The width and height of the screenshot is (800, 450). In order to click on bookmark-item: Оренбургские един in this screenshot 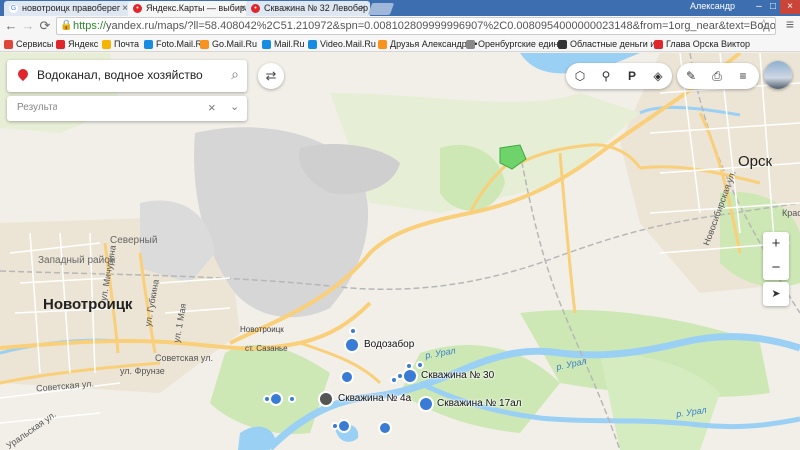, I will do `click(512, 44)`.